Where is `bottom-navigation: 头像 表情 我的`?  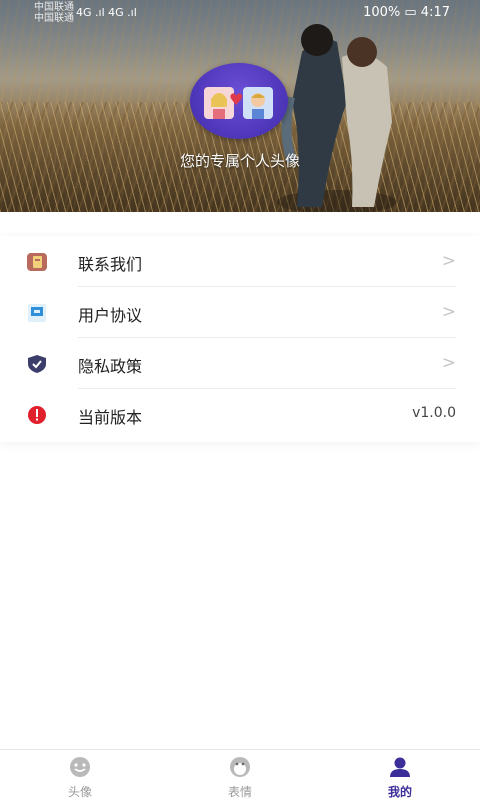 bottom-navigation: 头像 表情 我的 is located at coordinates (240, 775).